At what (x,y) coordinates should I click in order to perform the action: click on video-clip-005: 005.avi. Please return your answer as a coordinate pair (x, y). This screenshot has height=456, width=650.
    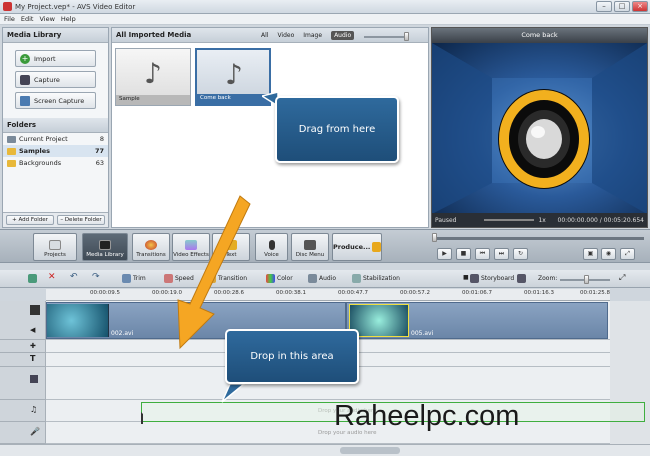
    Looking at the image, I should click on (477, 320).